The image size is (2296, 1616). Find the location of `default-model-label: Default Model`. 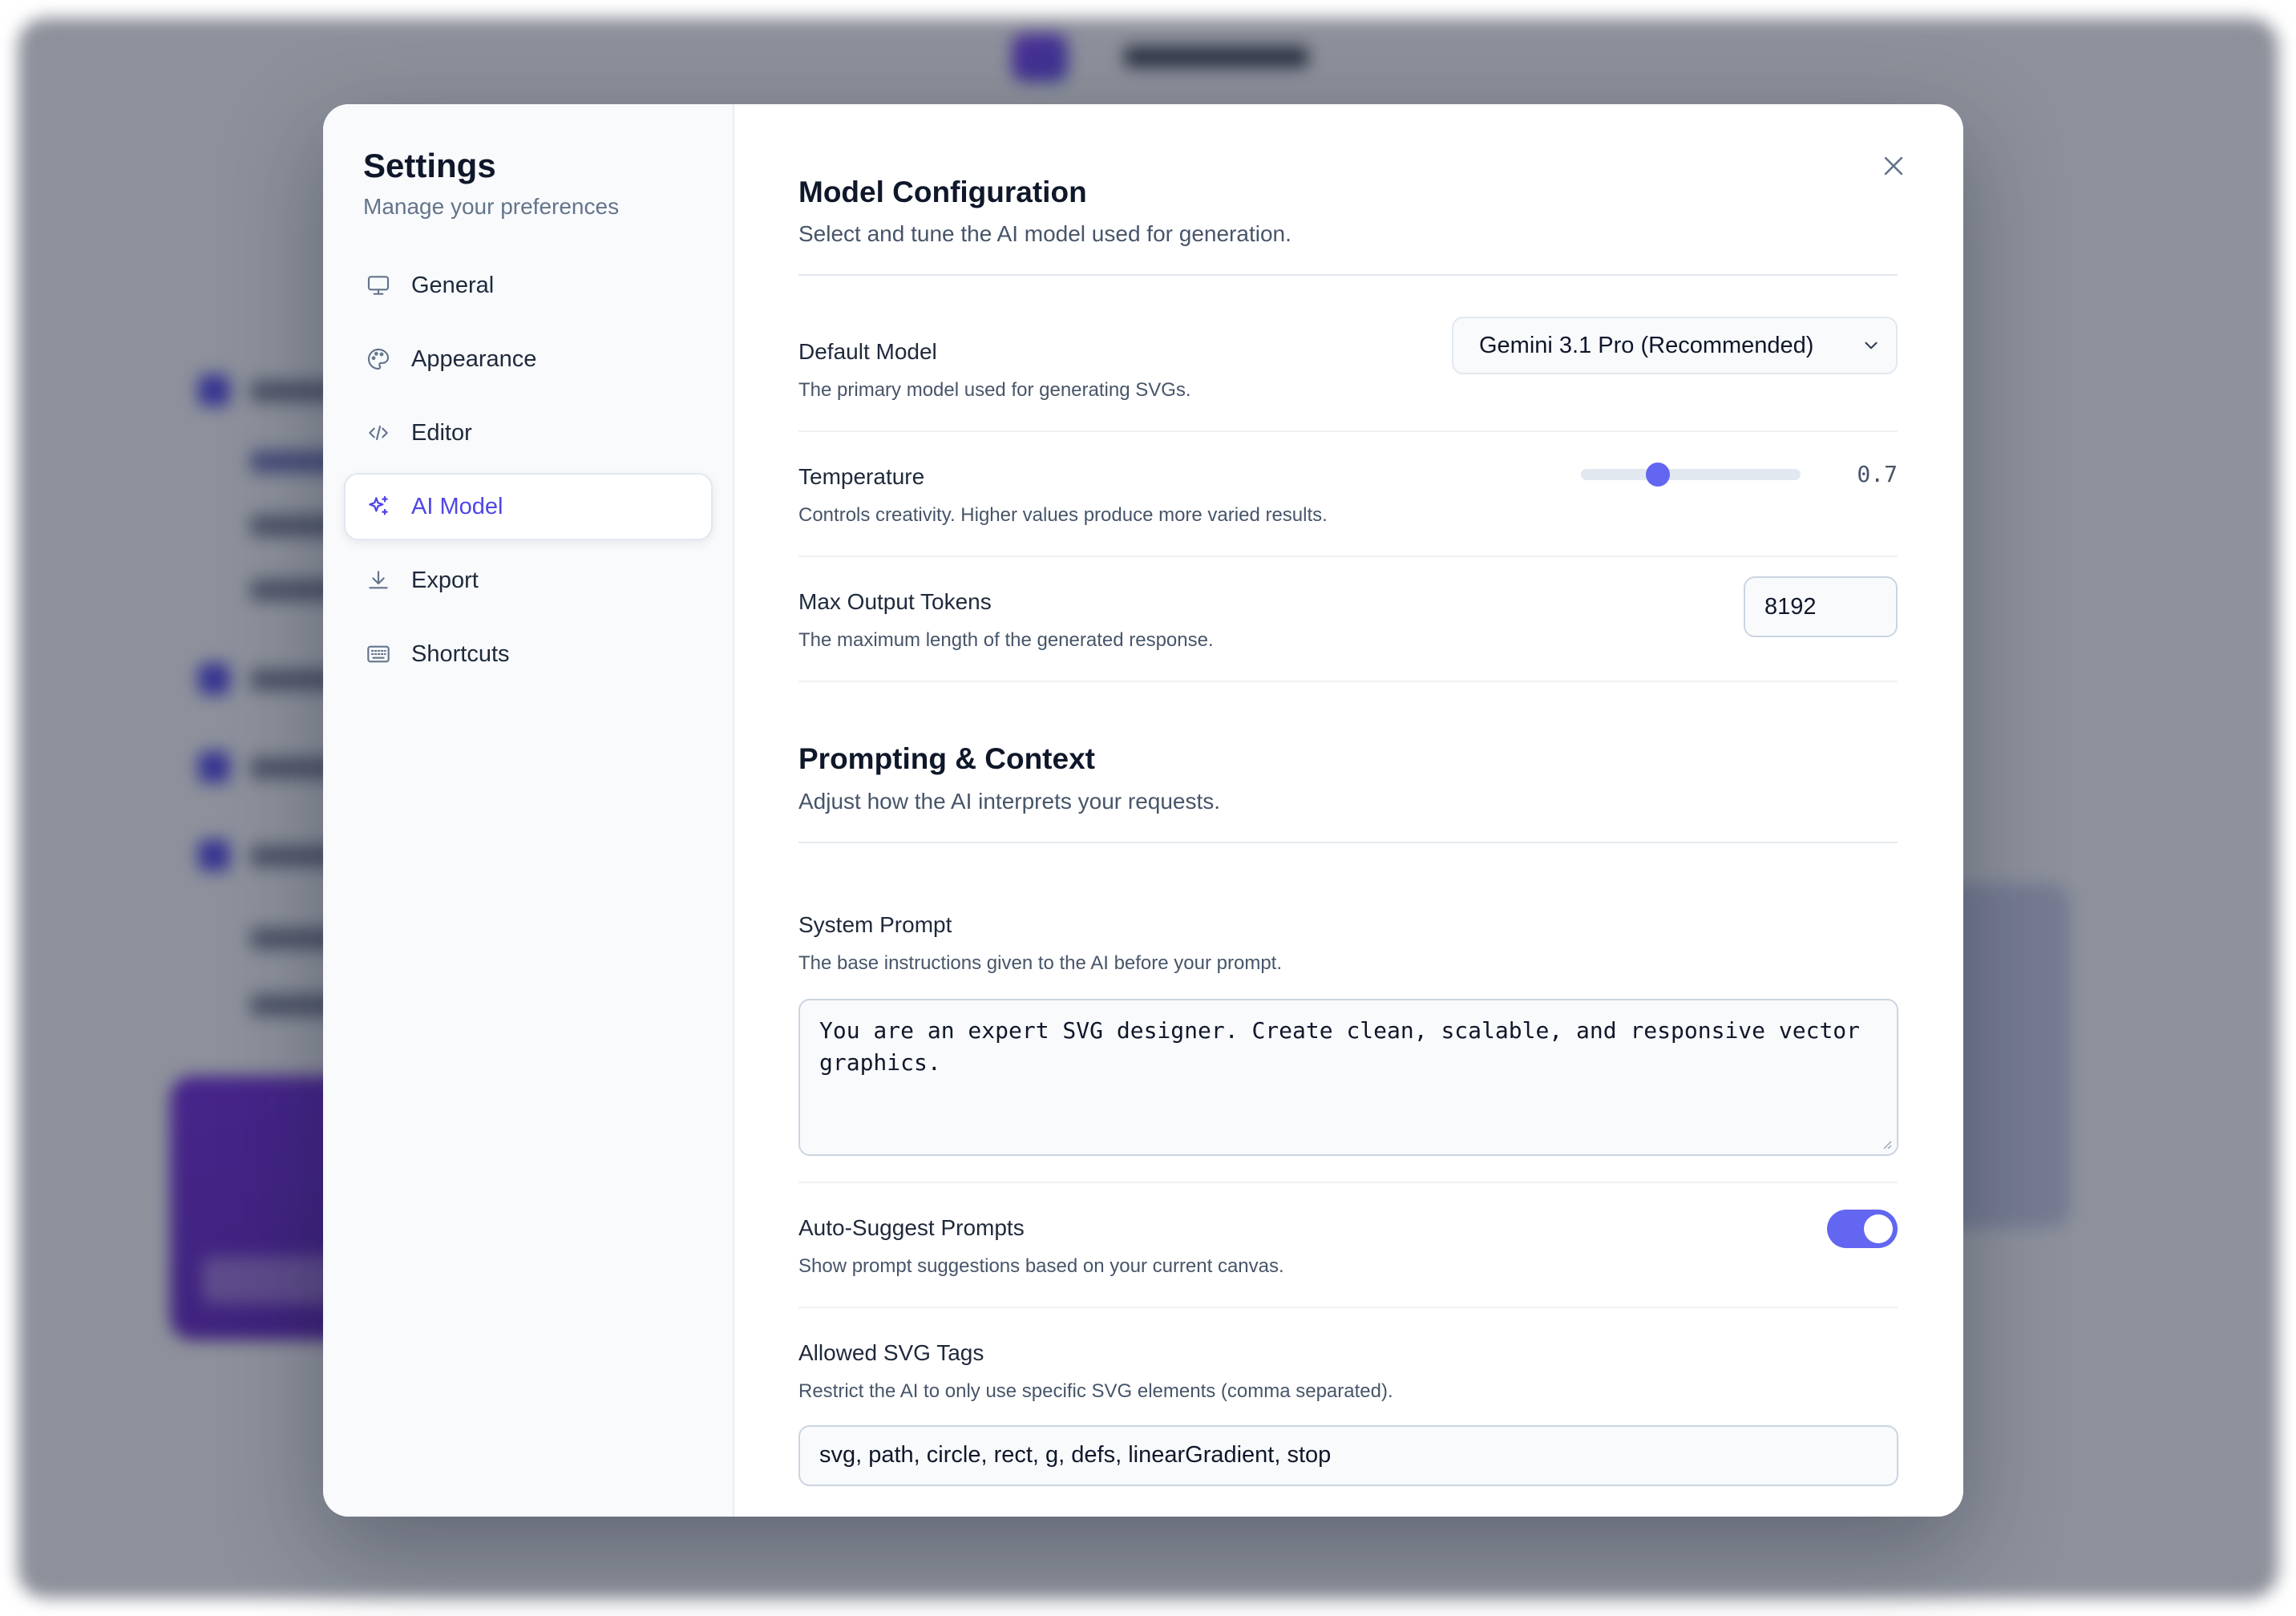

default-model-label: Default Model is located at coordinates (868, 352).